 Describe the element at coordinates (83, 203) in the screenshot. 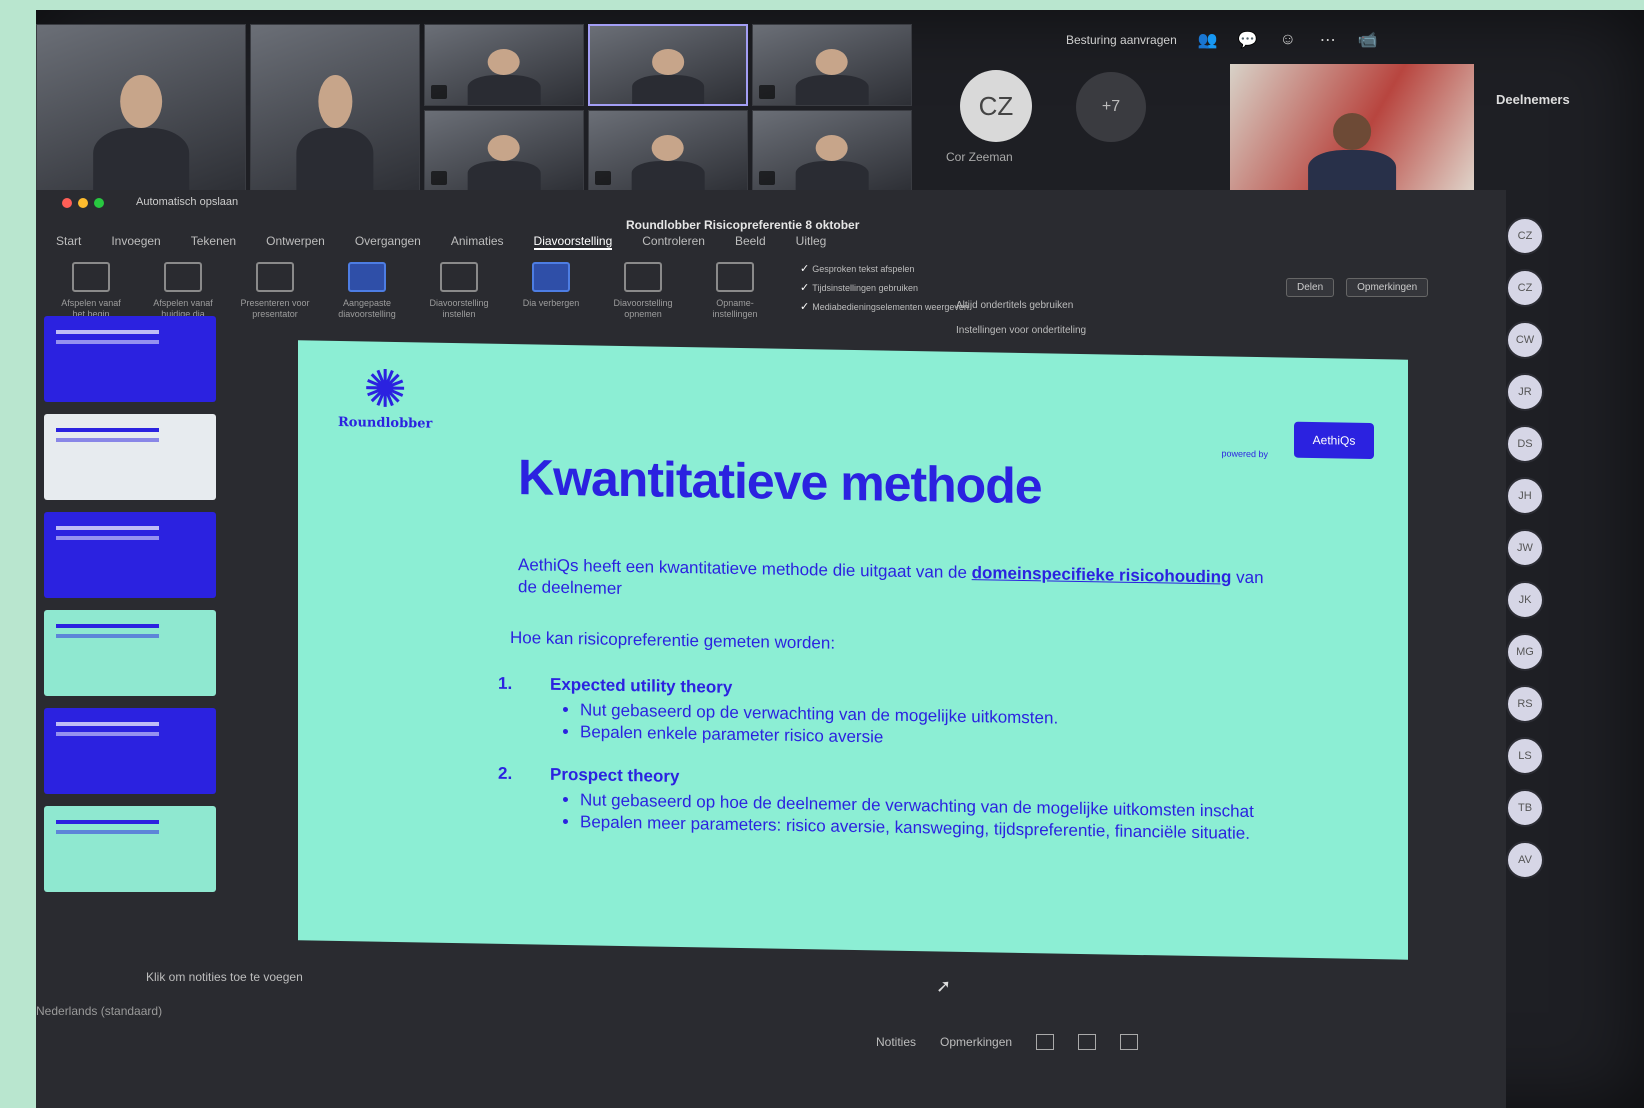

I see `minimize-window-button` at that location.